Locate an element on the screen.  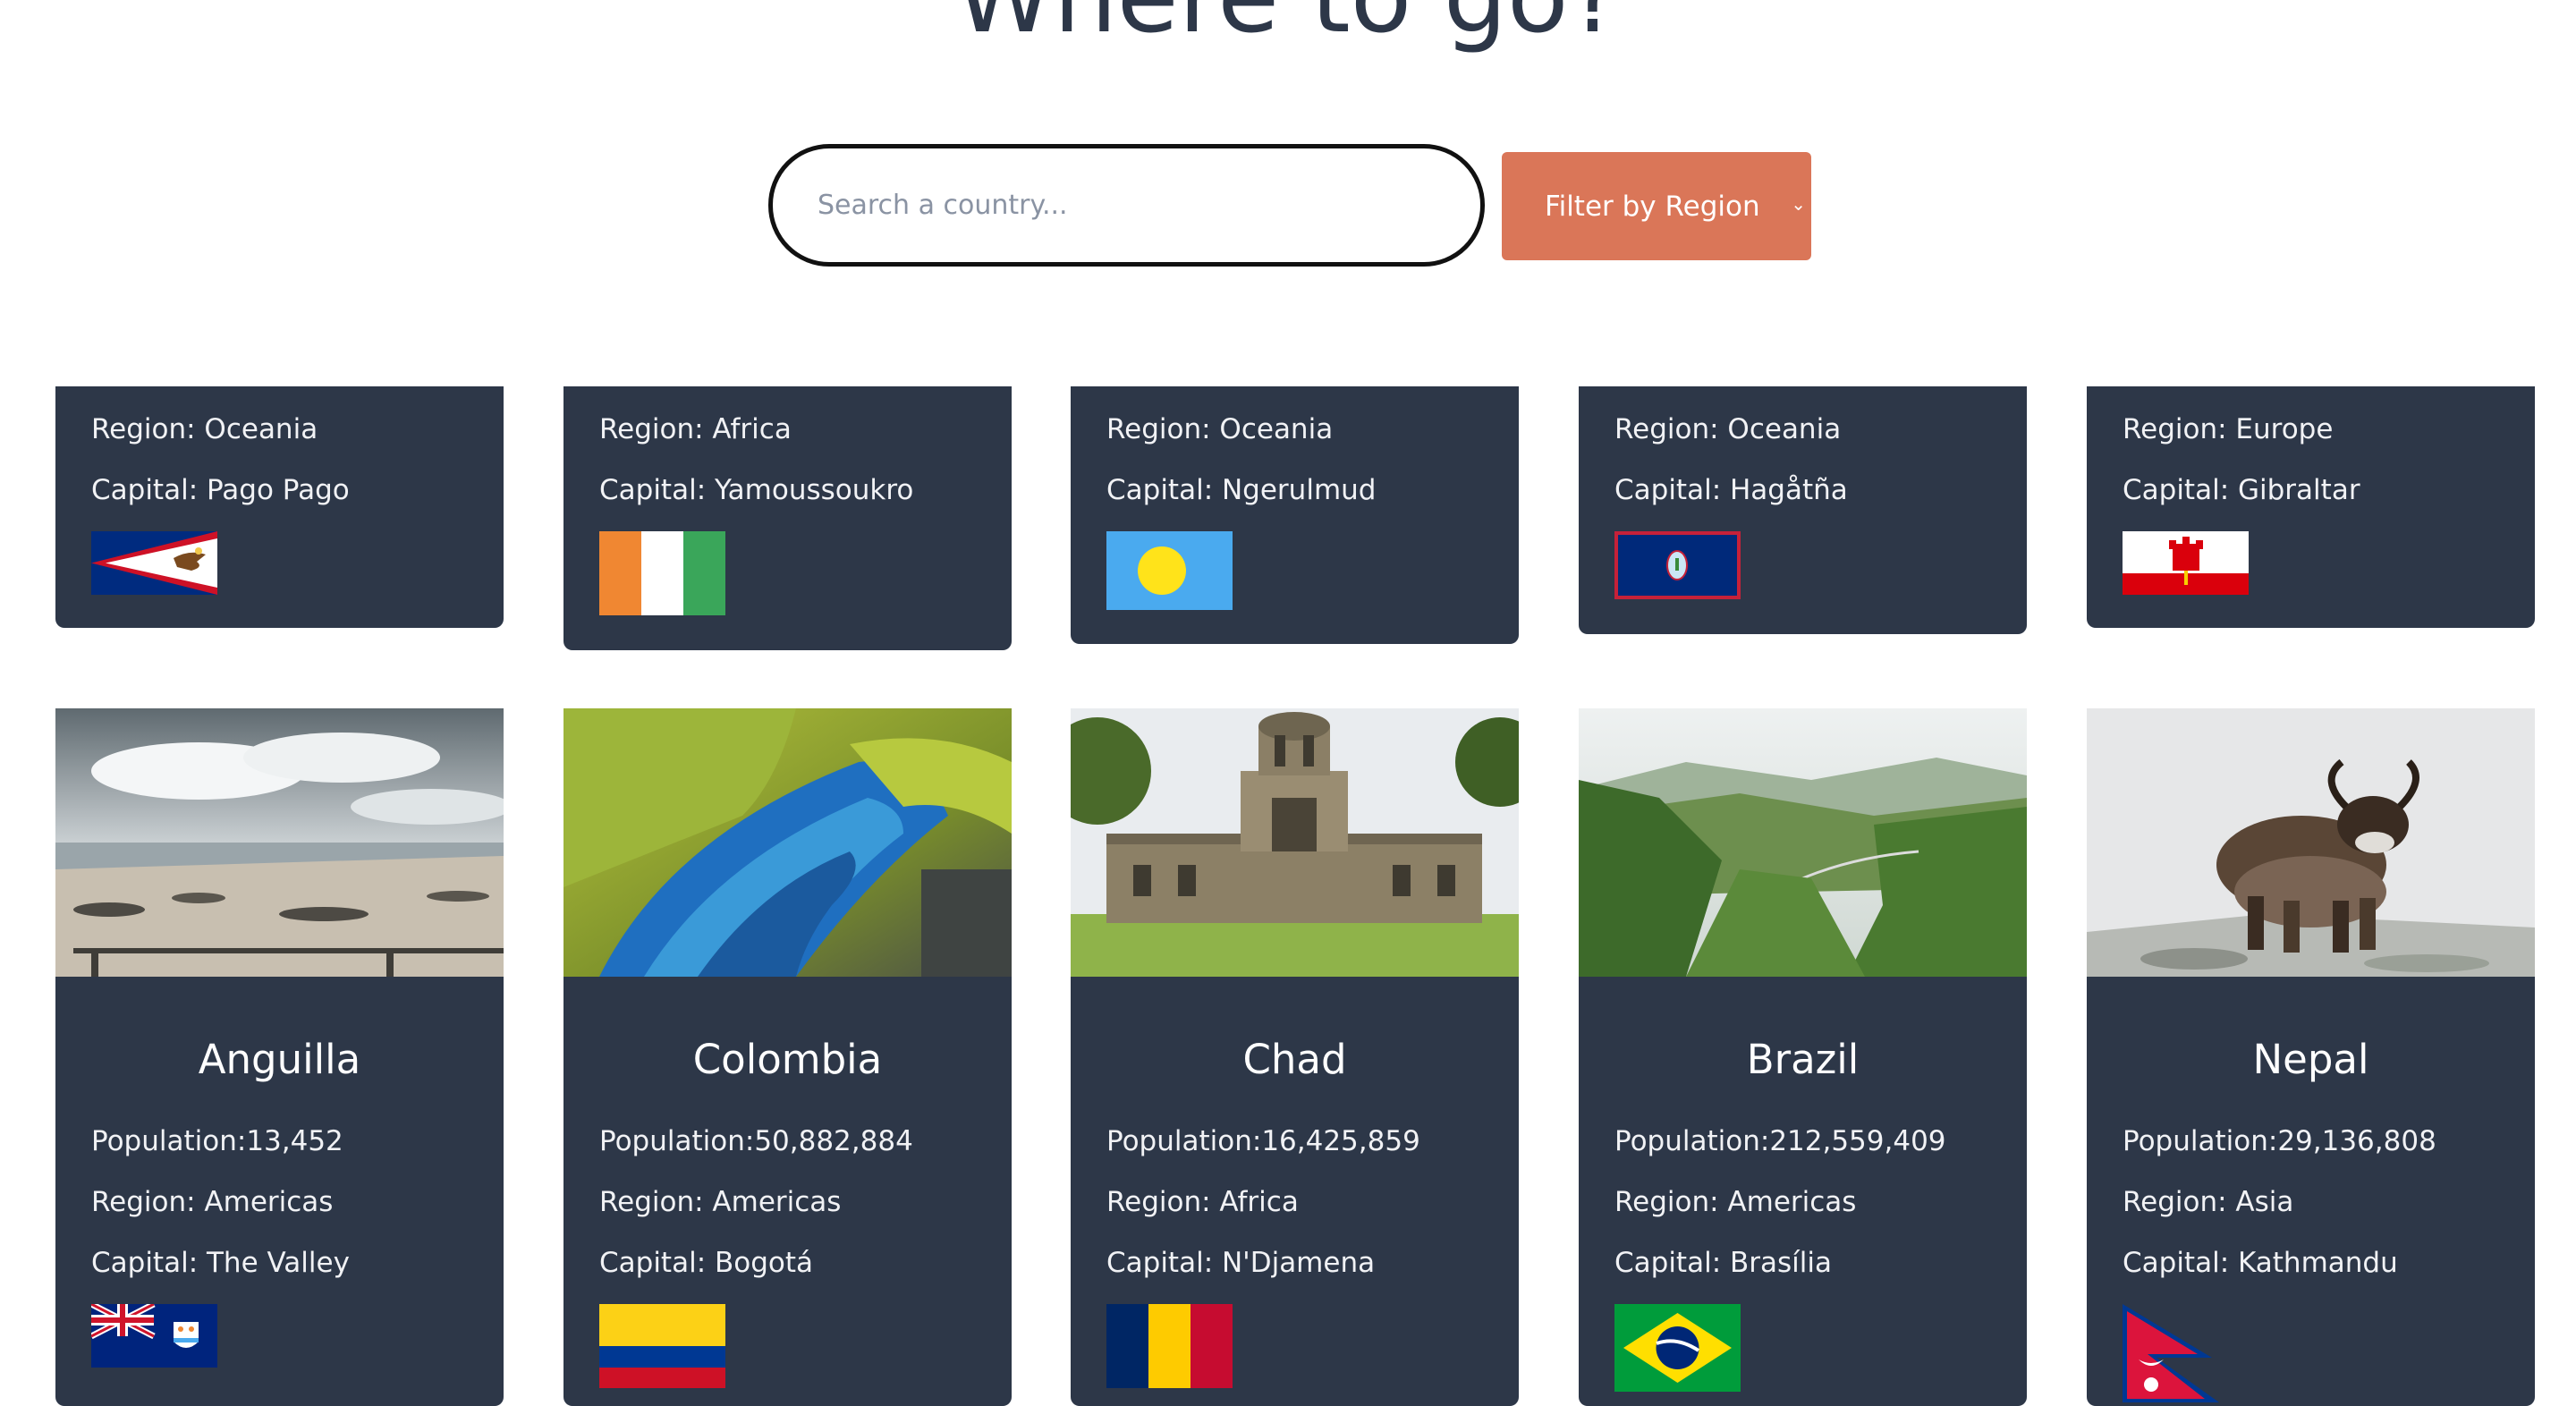
stone-tower-building-photo is located at coordinates (1295, 843).